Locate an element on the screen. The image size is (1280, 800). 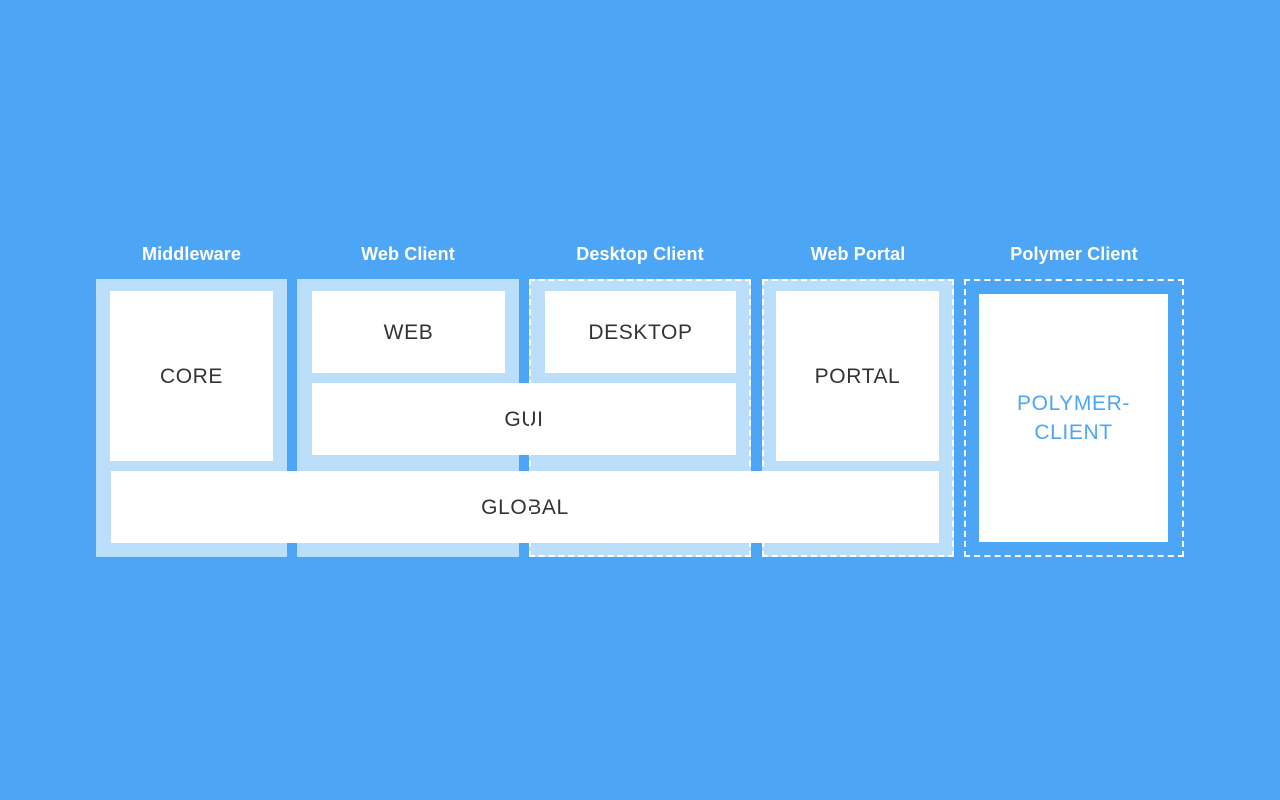
box-portal-label: PORTAL is located at coordinates (857, 376).